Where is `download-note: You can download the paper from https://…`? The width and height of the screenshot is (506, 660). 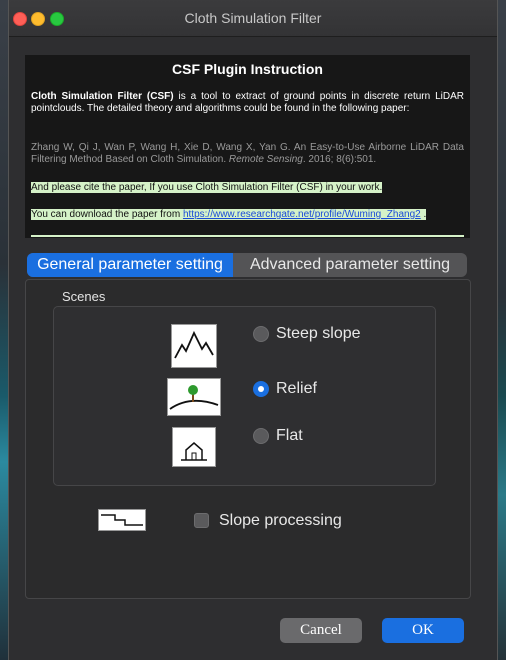
download-note: You can download the paper from https://… is located at coordinates (247, 215).